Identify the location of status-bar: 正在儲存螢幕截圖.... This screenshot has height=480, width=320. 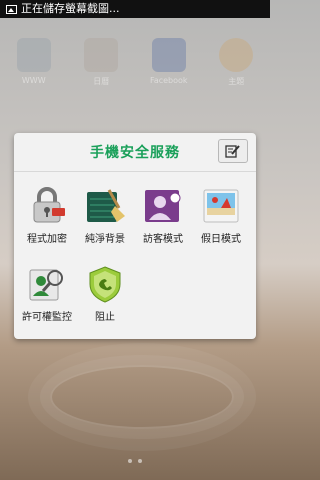
(135, 9).